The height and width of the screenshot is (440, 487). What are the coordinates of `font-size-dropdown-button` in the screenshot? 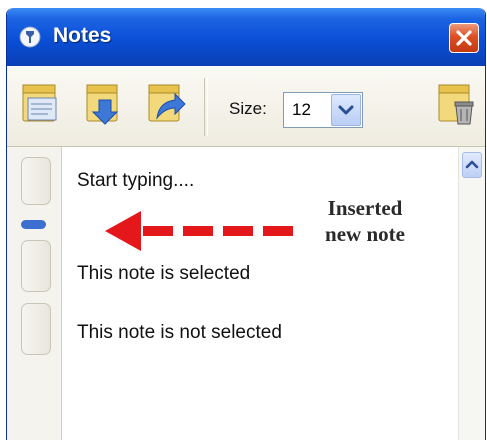 It's located at (346, 110).